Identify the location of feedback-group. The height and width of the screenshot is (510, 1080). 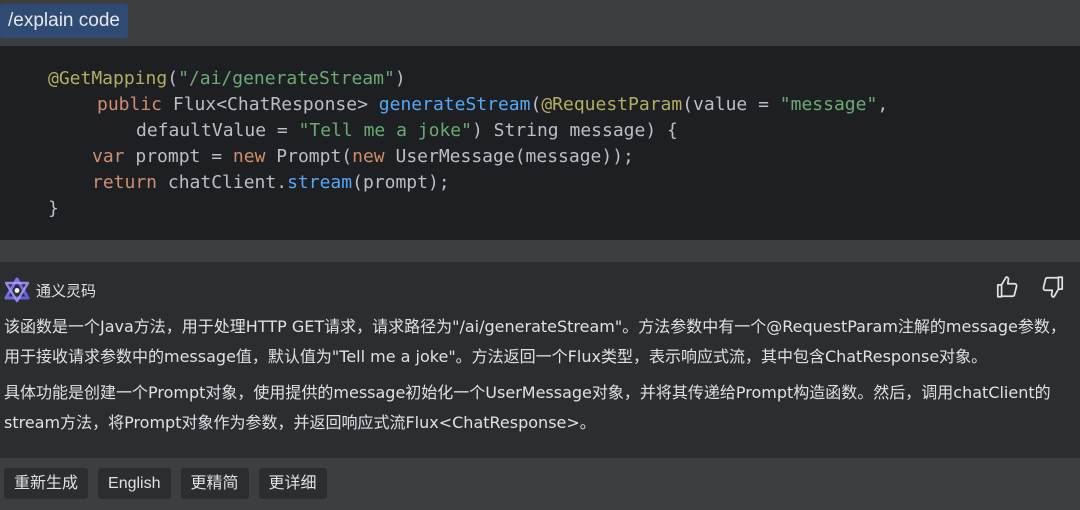
(1030, 287).